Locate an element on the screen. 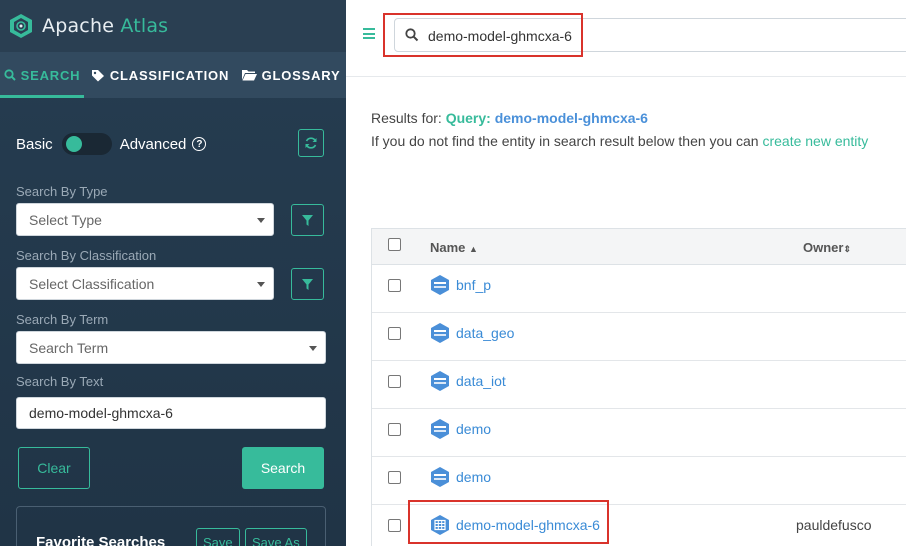  menu-icon is located at coordinates (369, 35).